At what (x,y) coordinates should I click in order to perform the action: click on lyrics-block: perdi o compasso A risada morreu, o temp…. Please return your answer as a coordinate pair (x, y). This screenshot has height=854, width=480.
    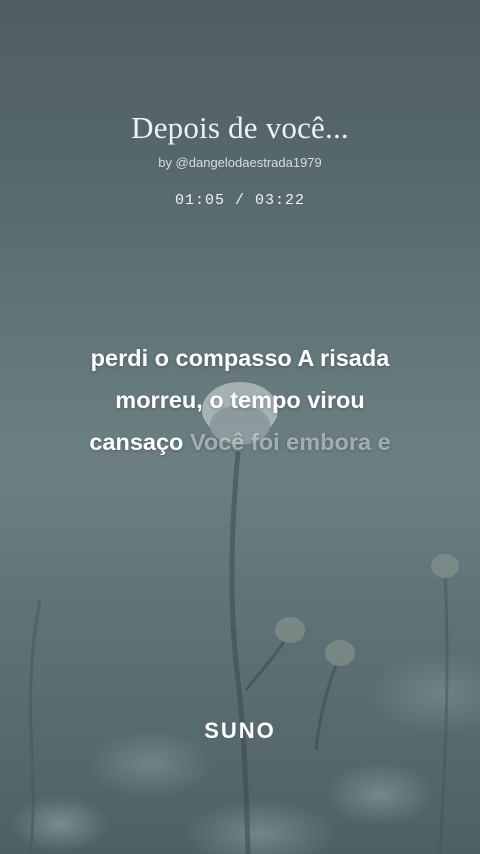
    Looking at the image, I should click on (240, 400).